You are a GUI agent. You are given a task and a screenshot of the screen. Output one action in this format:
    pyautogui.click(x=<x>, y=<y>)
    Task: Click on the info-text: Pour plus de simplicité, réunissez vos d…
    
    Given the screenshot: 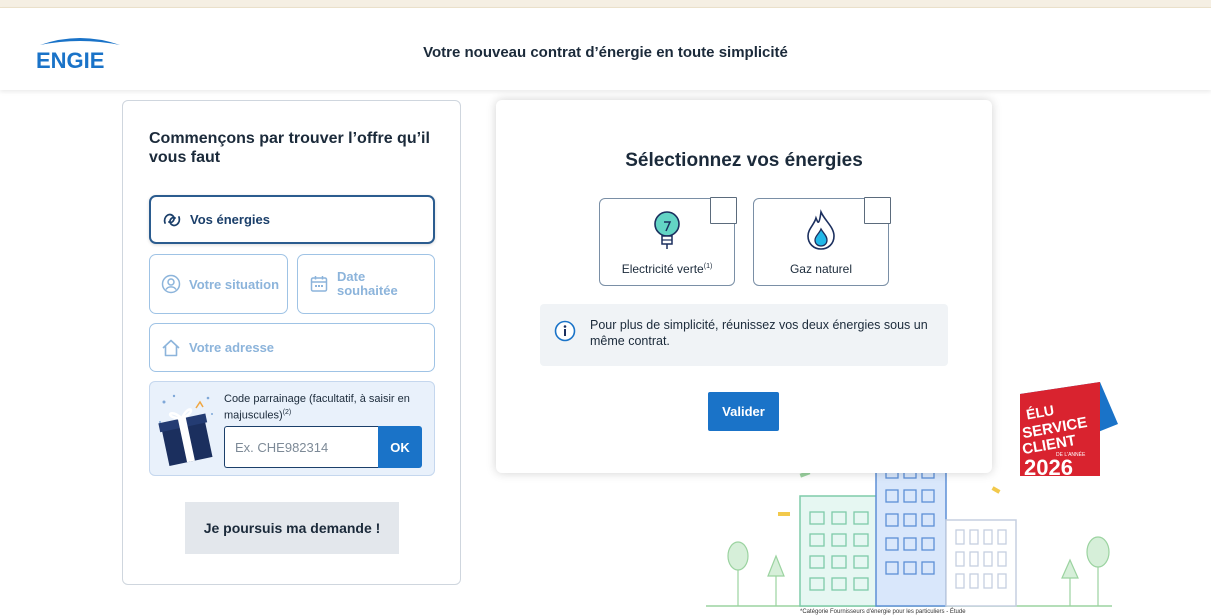 What is the action you would take?
    pyautogui.click(x=759, y=333)
    